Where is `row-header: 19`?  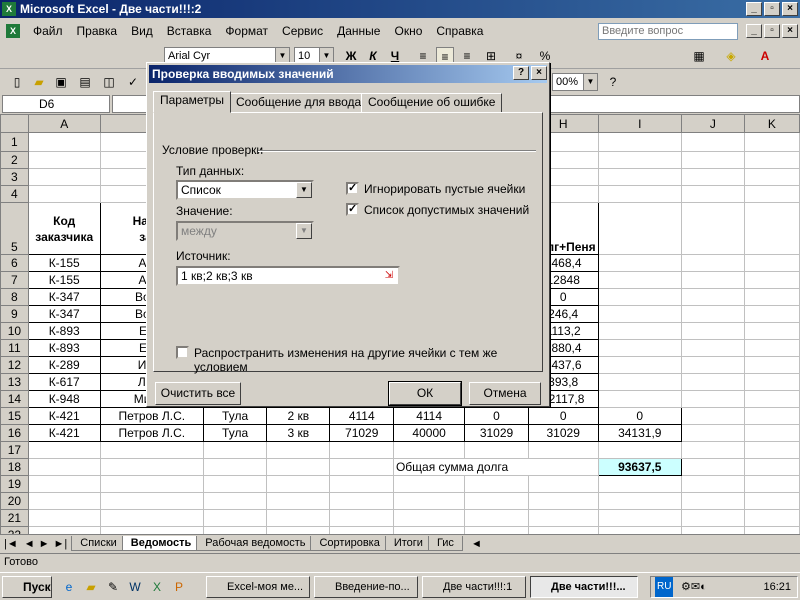 row-header: 19 is located at coordinates (14, 484).